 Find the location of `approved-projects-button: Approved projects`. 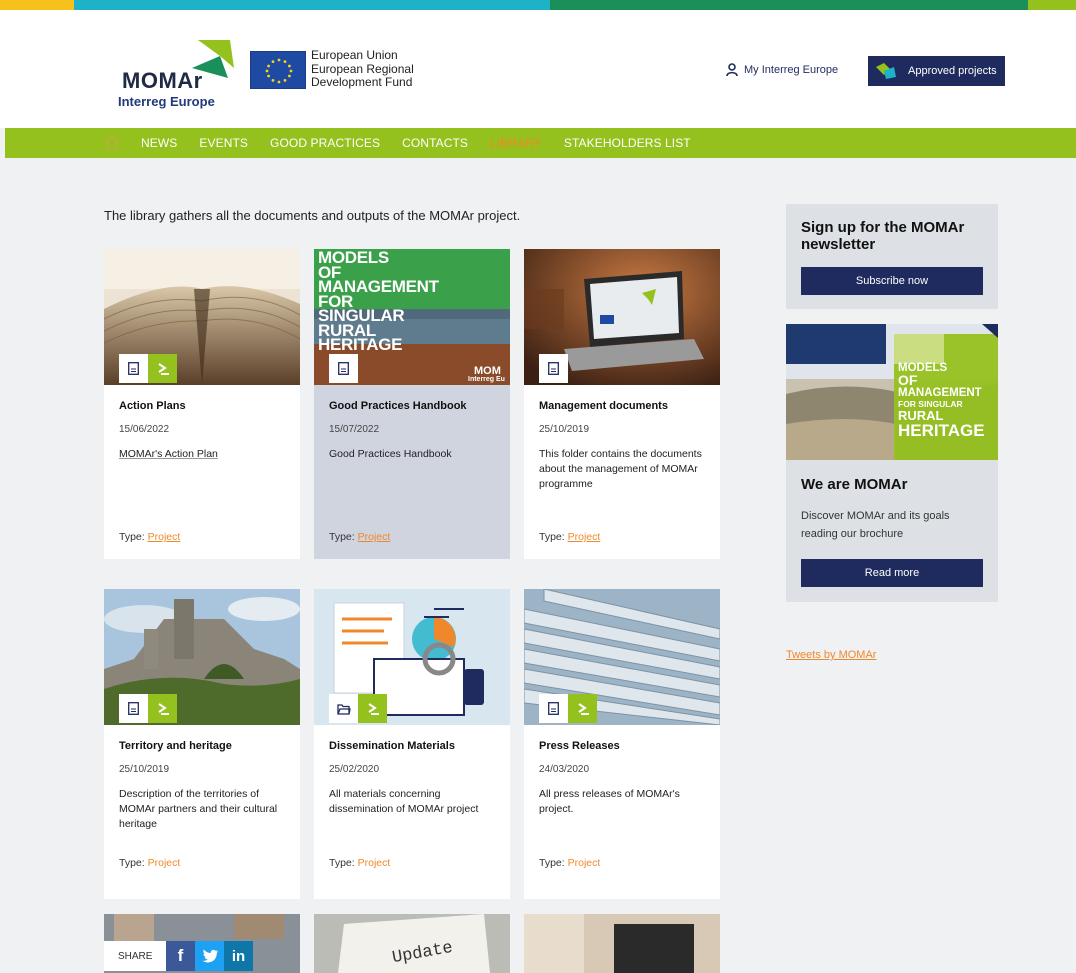

approved-projects-button: Approved projects is located at coordinates (936, 71).